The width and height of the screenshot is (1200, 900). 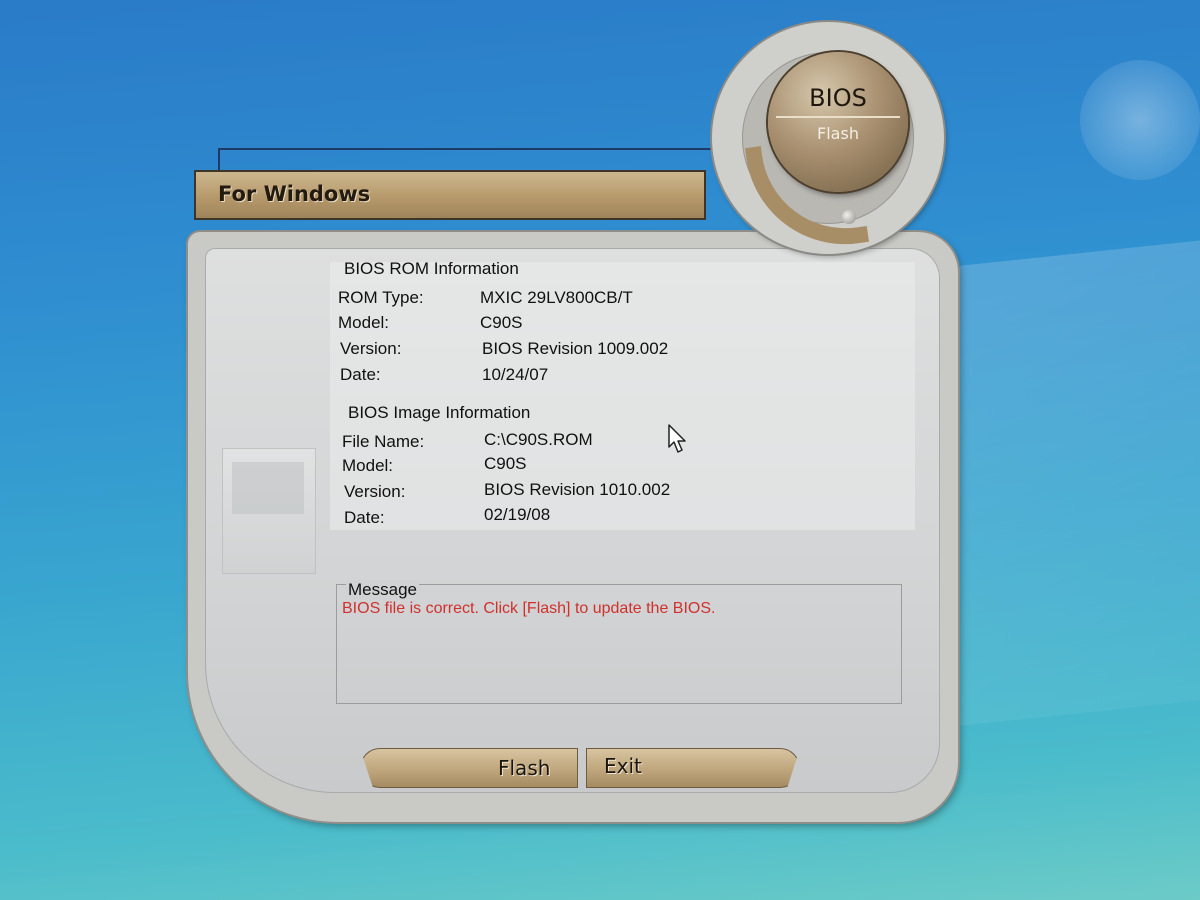 What do you see at coordinates (382, 590) in the screenshot?
I see `message-legend: Message` at bounding box center [382, 590].